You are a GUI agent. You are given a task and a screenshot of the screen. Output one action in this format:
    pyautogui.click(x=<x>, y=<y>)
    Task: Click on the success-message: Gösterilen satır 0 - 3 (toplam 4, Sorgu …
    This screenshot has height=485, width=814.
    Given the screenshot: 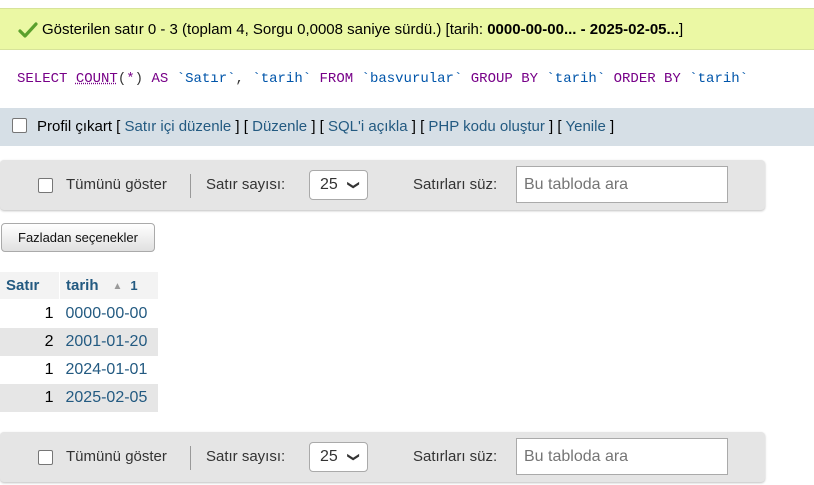 What is the action you would take?
    pyautogui.click(x=407, y=29)
    